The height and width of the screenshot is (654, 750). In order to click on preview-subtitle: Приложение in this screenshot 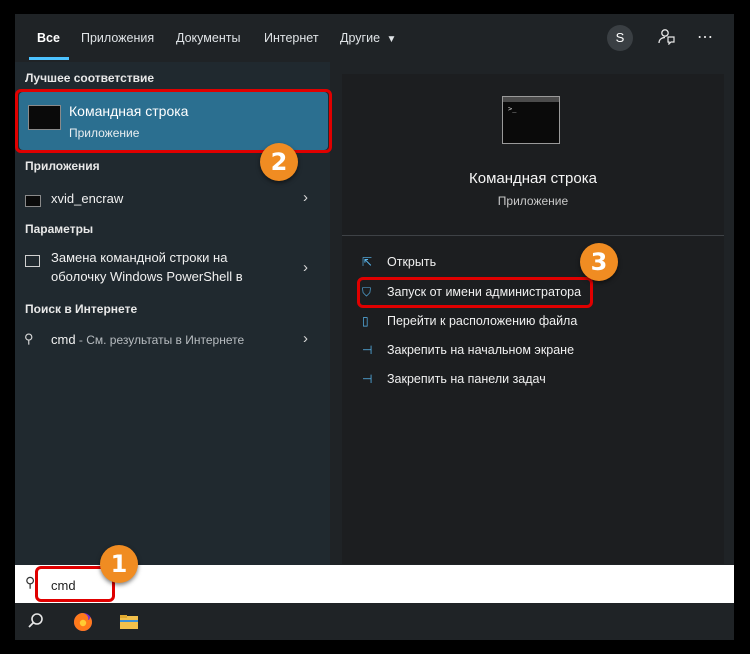, I will do `click(533, 201)`.